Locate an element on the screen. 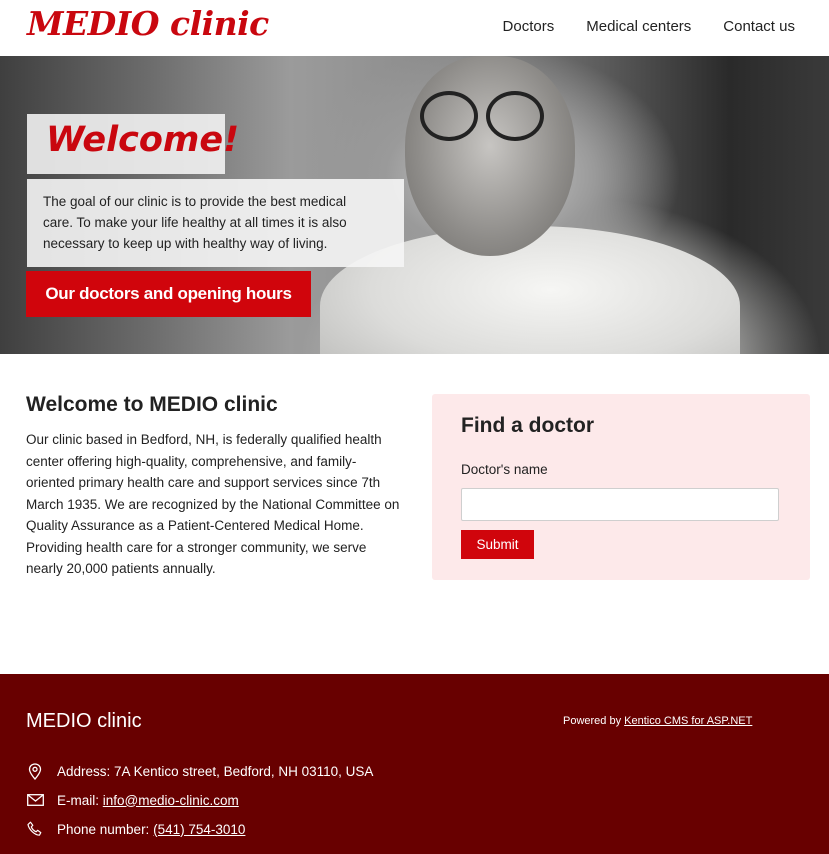  footer-phone-row: Phone number: (541) 754-3010 is located at coordinates (135, 829).